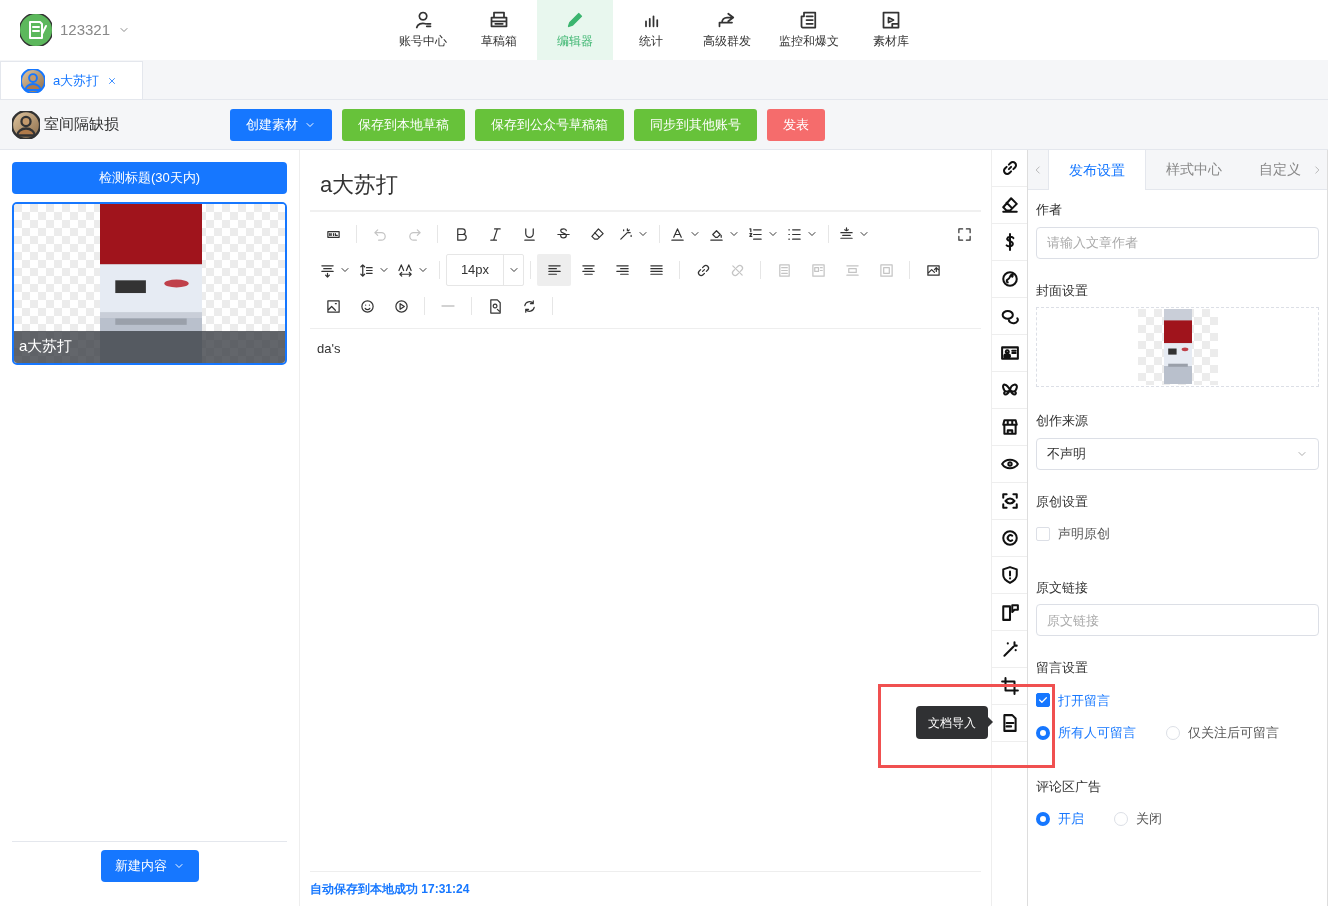  I want to click on eraser-icon, so click(1009, 205).